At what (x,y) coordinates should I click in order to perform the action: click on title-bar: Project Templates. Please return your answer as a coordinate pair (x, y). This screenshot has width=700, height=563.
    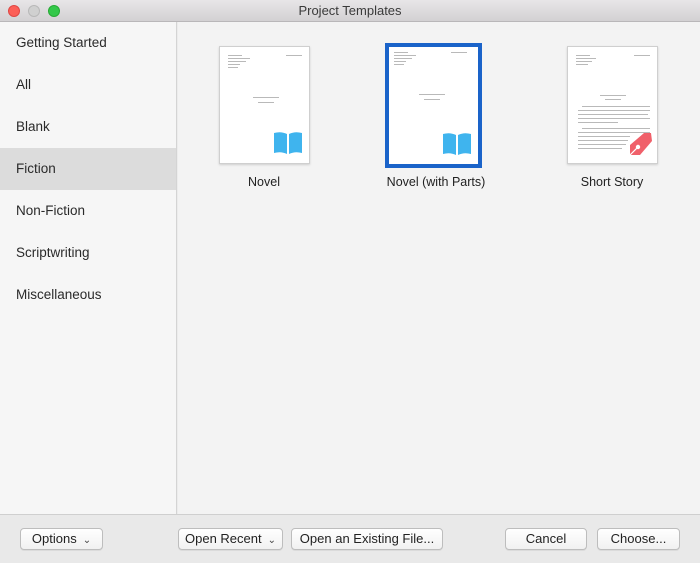
    Looking at the image, I should click on (350, 11).